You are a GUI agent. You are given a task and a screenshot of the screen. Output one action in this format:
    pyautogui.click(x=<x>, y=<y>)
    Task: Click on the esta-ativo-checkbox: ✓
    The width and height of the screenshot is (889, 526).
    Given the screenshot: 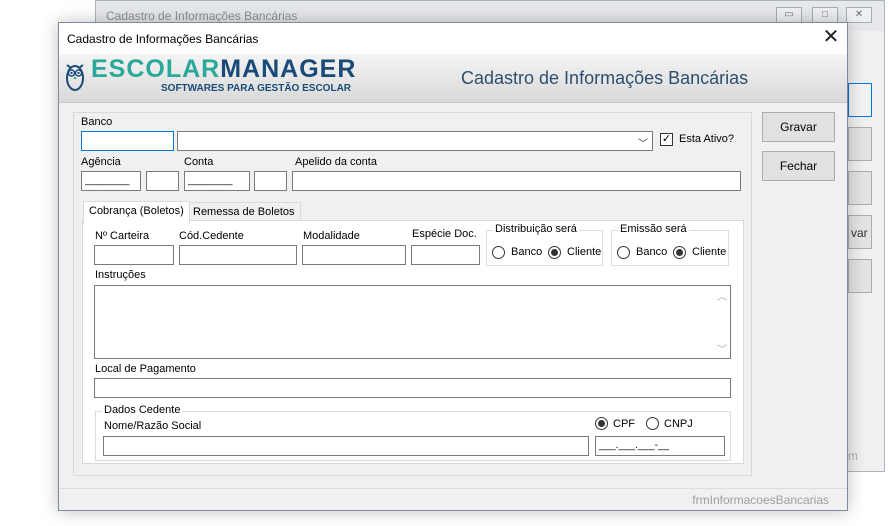 What is the action you would take?
    pyautogui.click(x=666, y=139)
    